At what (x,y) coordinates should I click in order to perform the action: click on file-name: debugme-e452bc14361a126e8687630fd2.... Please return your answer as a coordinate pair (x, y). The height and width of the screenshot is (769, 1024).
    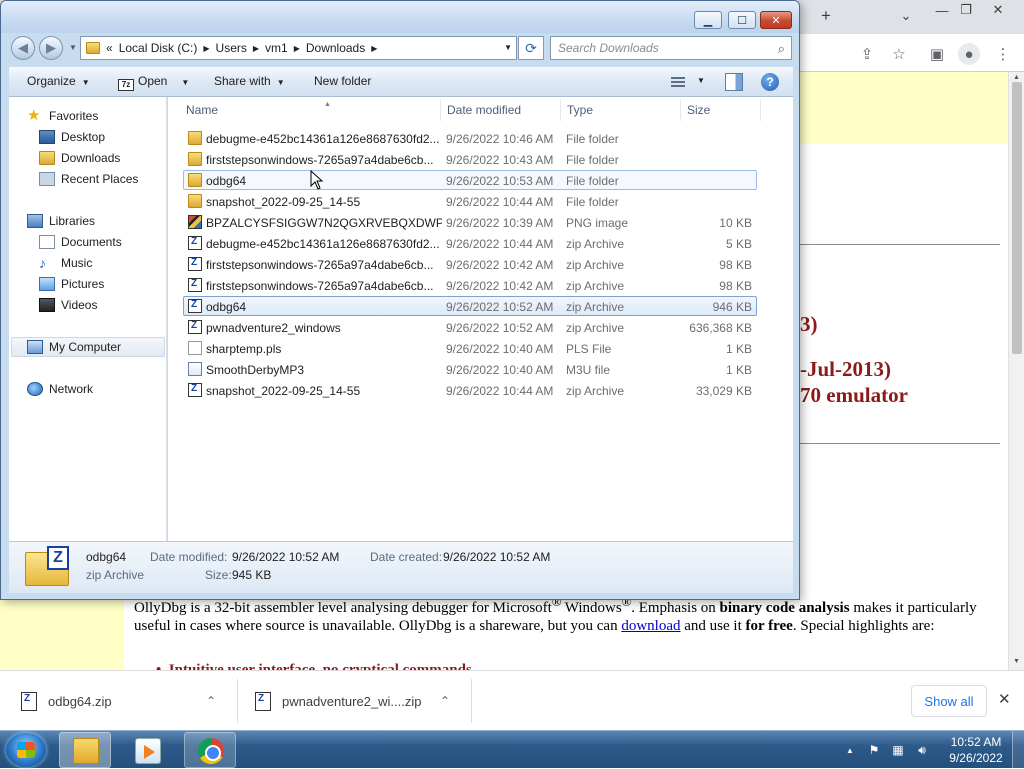
    Looking at the image, I should click on (323, 244).